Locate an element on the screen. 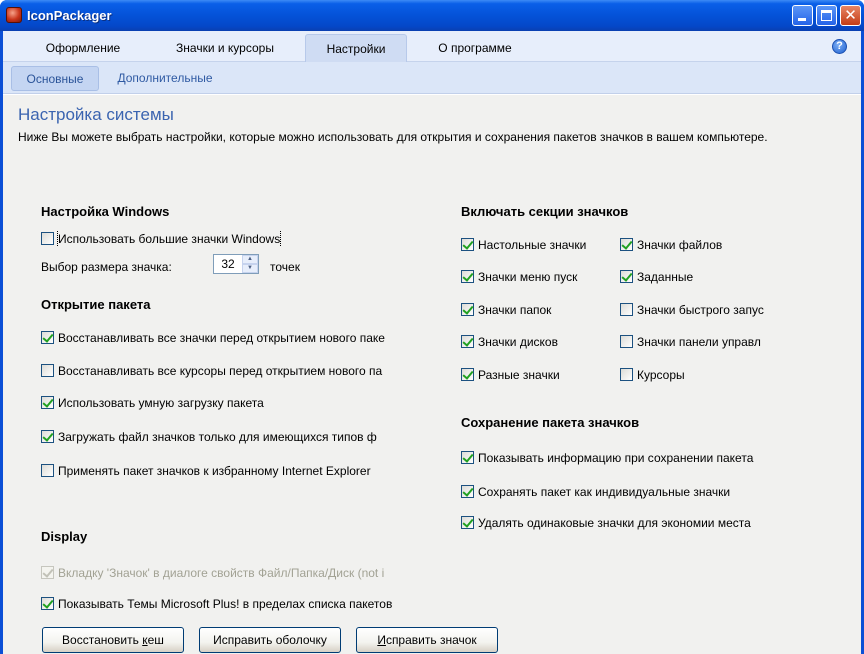 The height and width of the screenshot is (654, 864). spin-buttons: ▲ ▼ is located at coordinates (250, 264).